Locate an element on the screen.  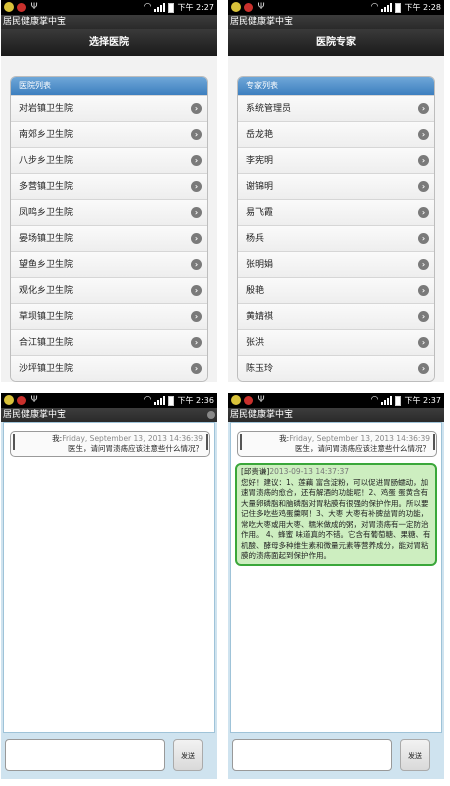
expert-item: 李宪明 › is located at coordinates (336, 160).